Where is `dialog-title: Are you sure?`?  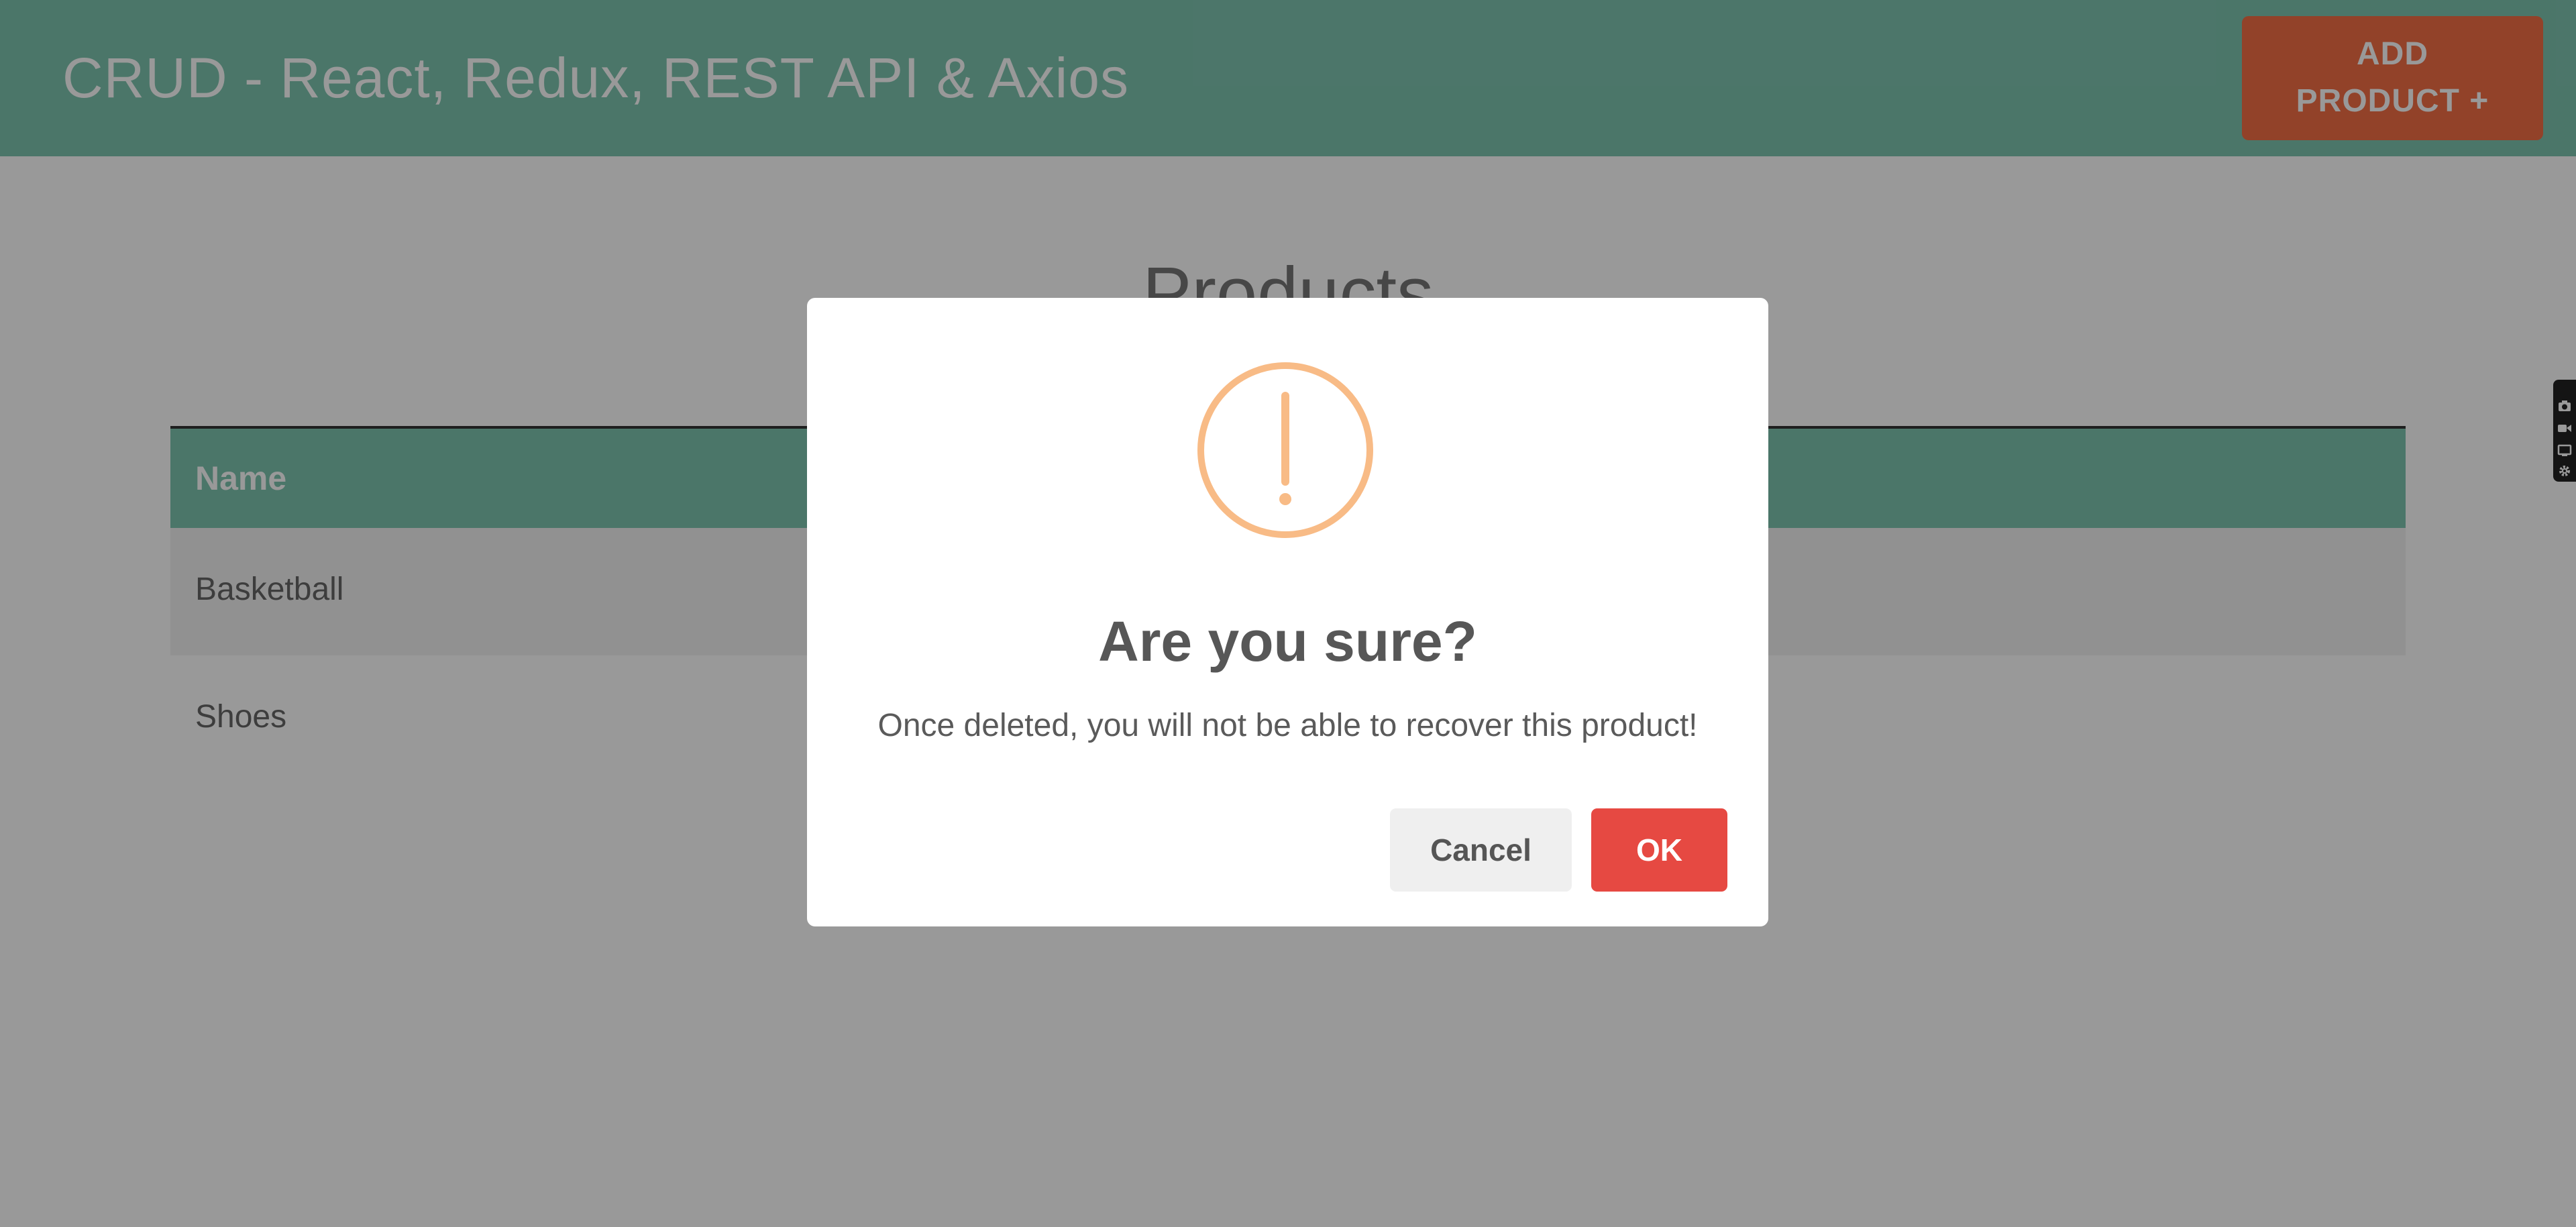 dialog-title: Are you sure? is located at coordinates (1287, 641).